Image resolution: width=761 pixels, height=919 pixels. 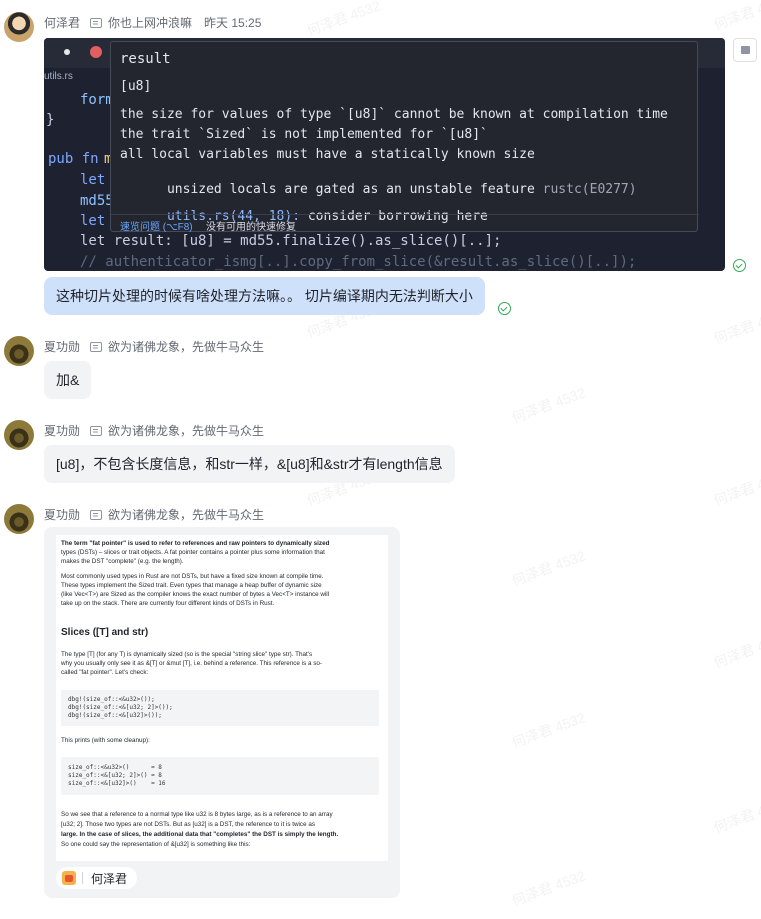 What do you see at coordinates (109, 878) in the screenshot?
I see `reaction-user: 何泽君` at bounding box center [109, 878].